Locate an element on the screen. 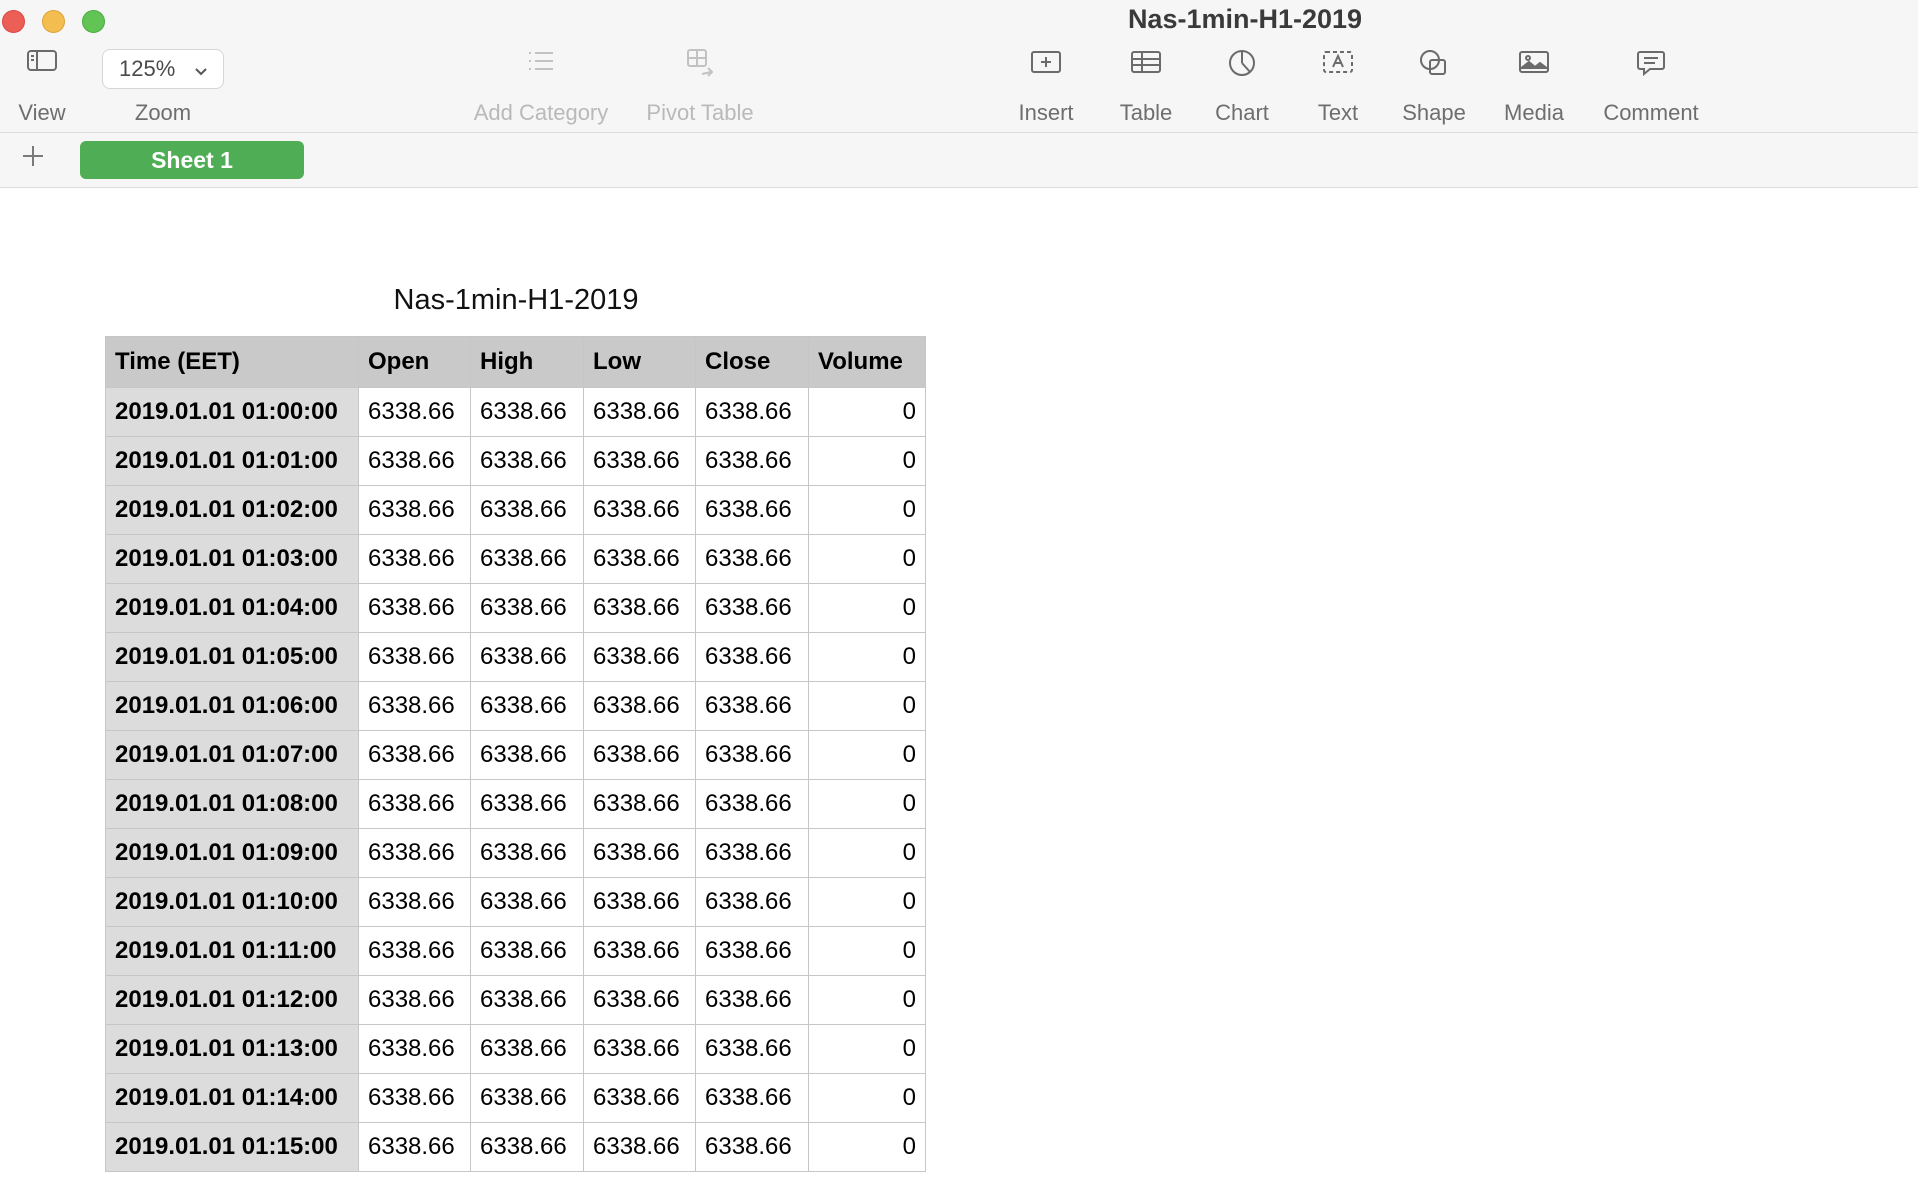 This screenshot has width=1918, height=1182. fullscreen-window-button is located at coordinates (93, 21).